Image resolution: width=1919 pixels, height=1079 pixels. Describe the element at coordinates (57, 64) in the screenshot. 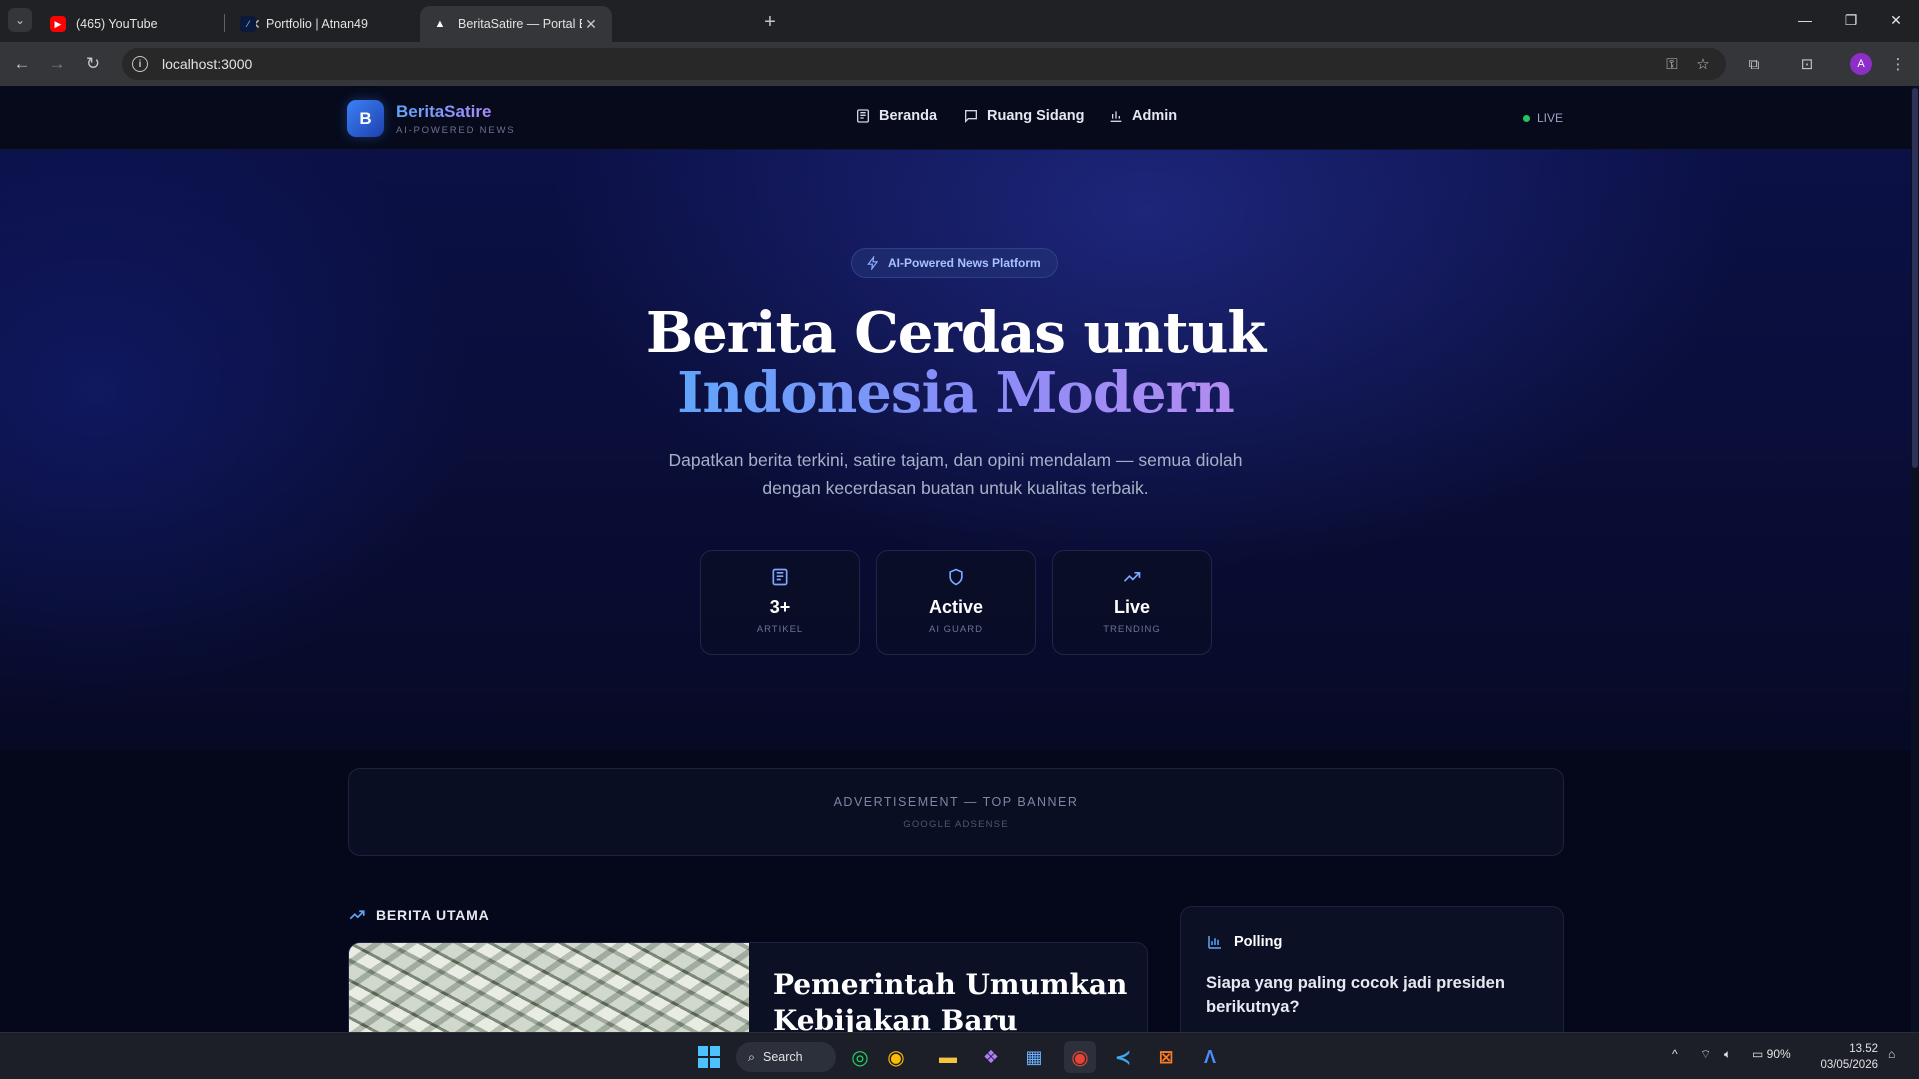

I see `forward-icon: →` at that location.